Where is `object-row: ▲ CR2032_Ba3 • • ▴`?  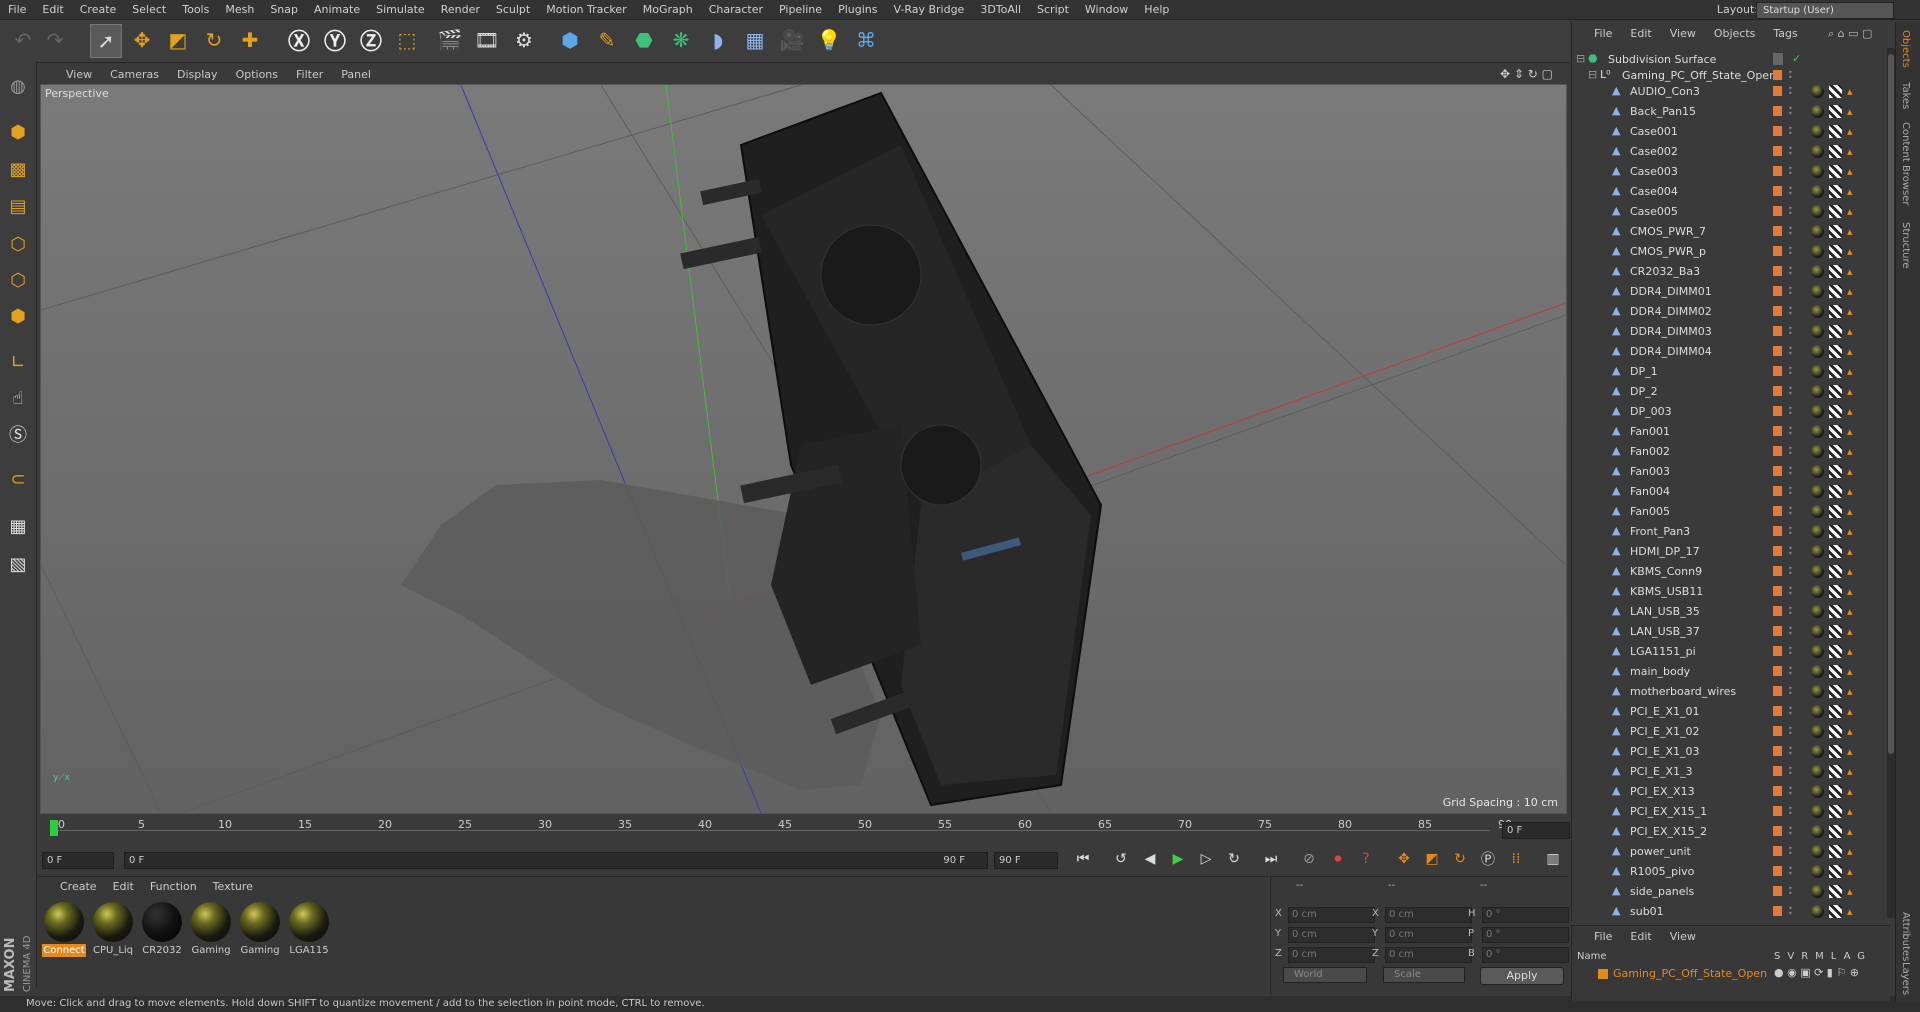 object-row: ▲ CR2032_Ba3 • • ▴ is located at coordinates (1730, 272).